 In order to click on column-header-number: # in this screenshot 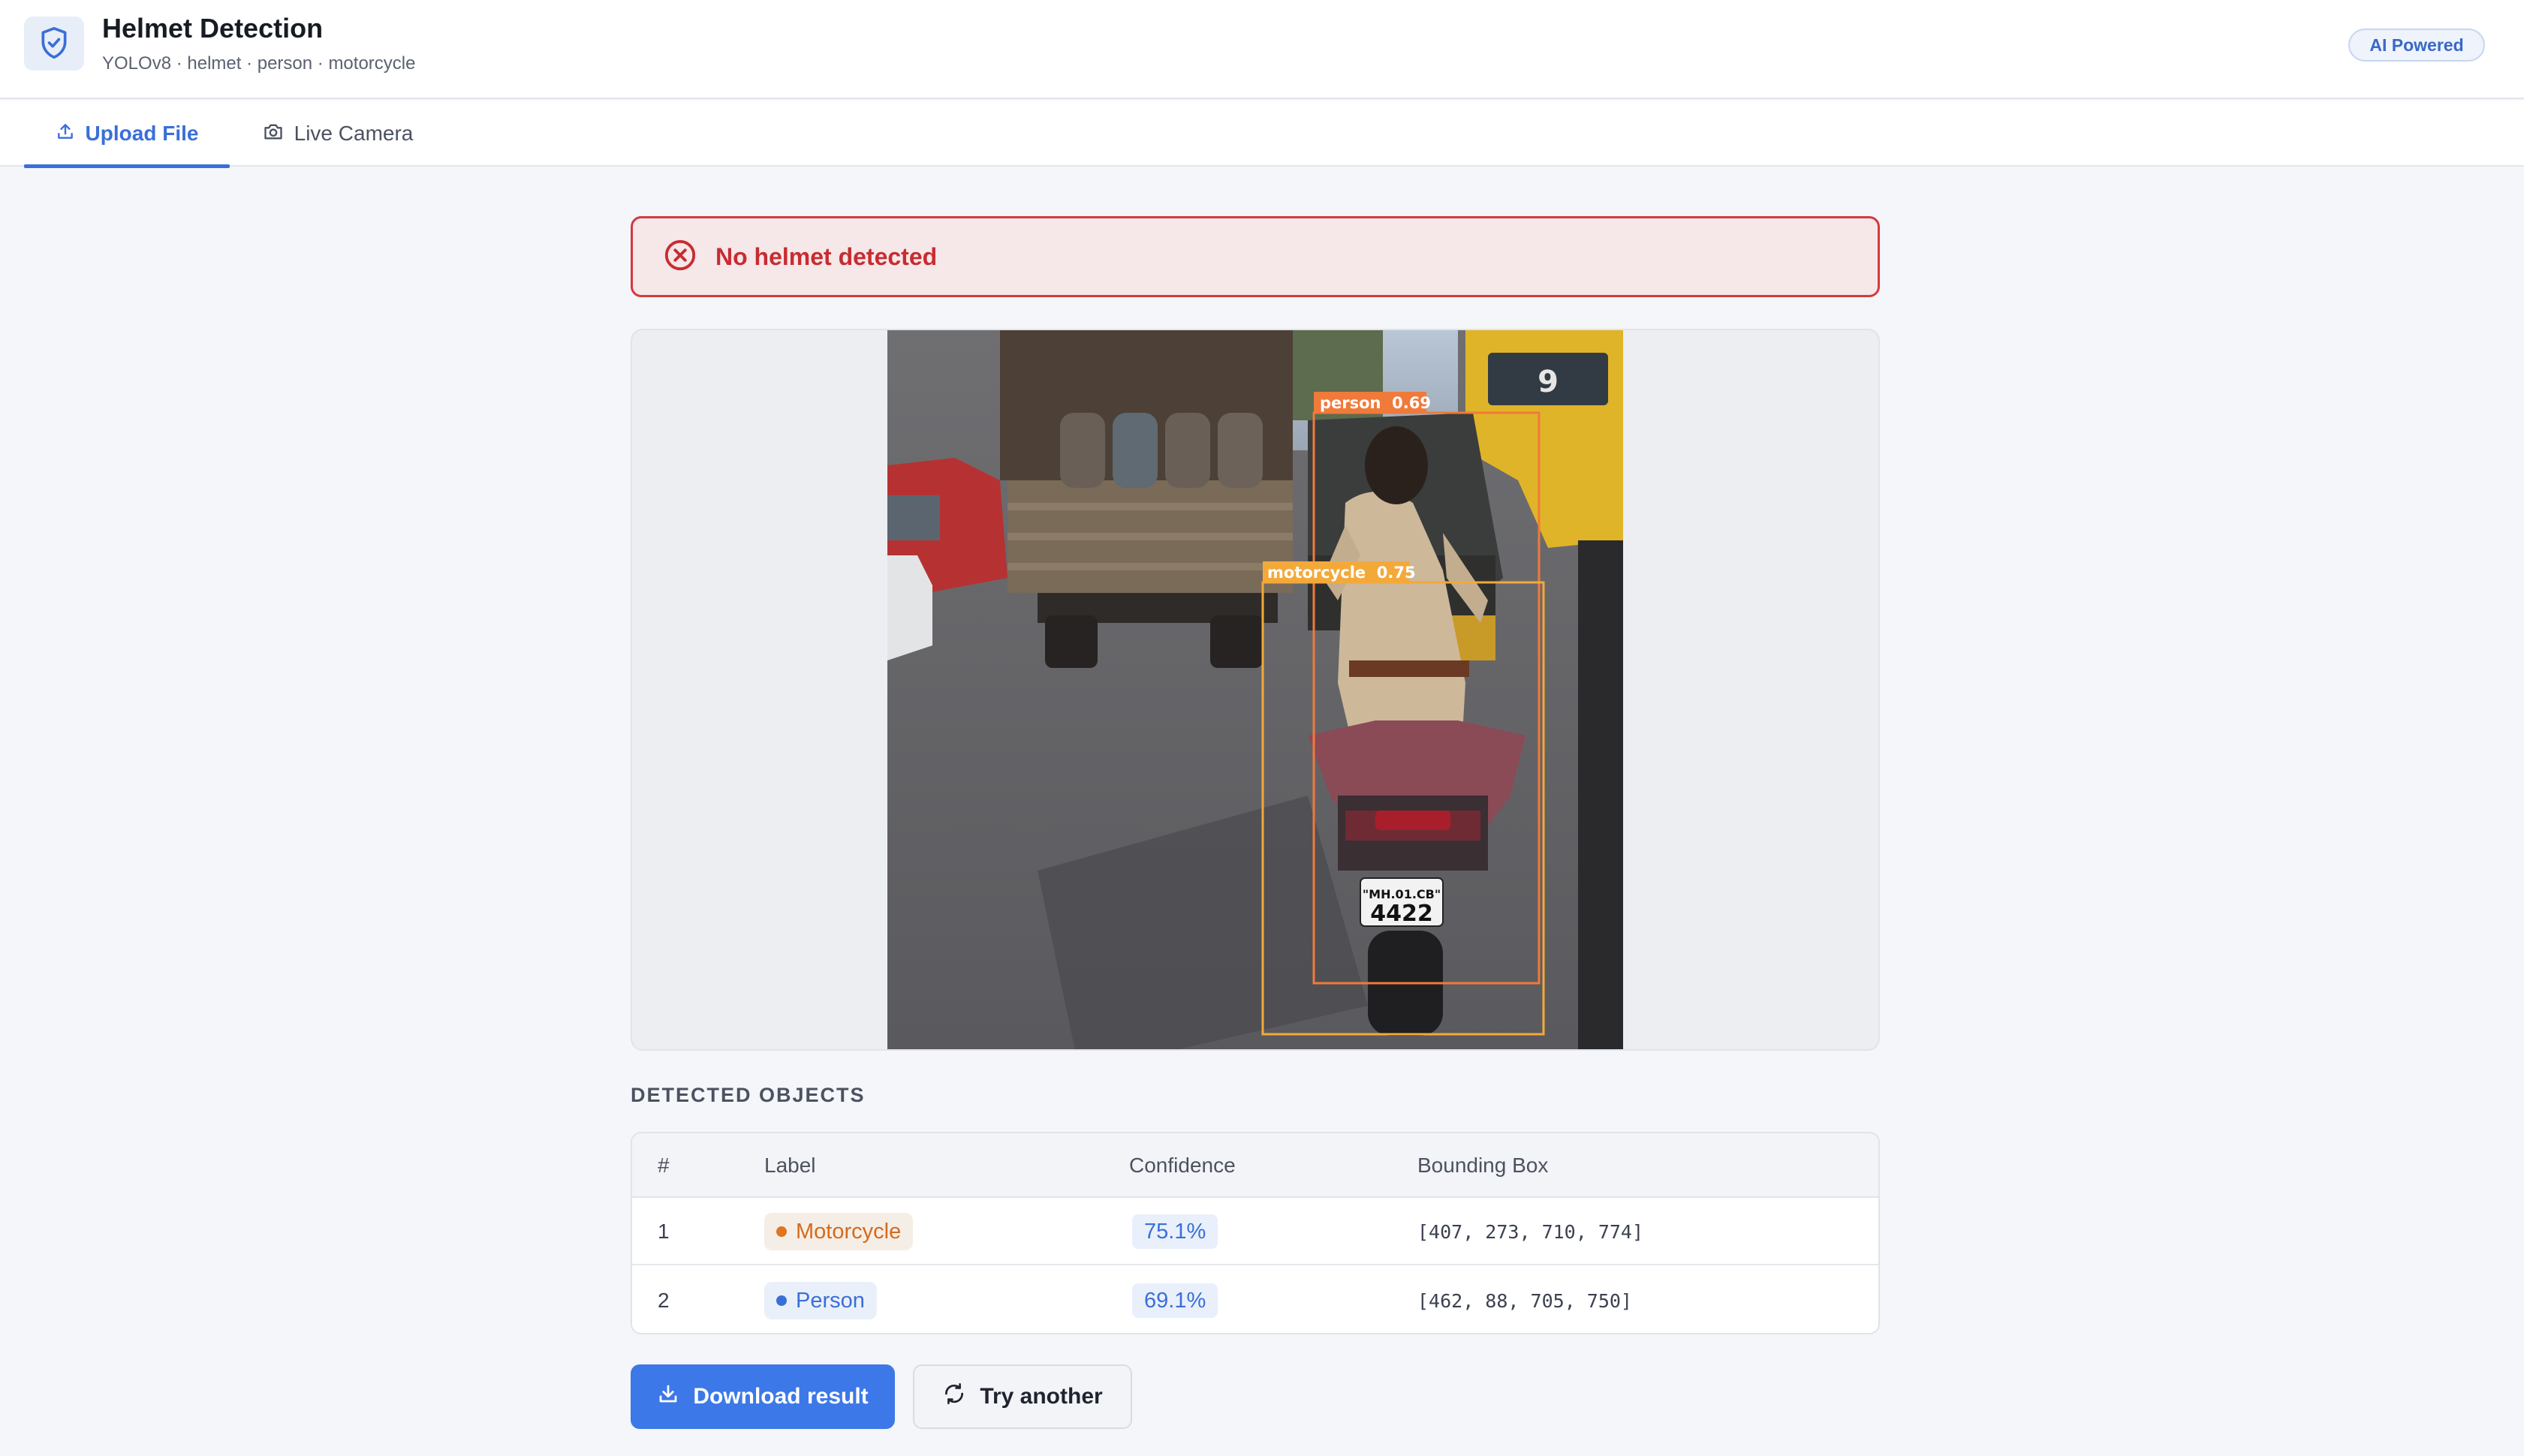, I will do `click(664, 1165)`.